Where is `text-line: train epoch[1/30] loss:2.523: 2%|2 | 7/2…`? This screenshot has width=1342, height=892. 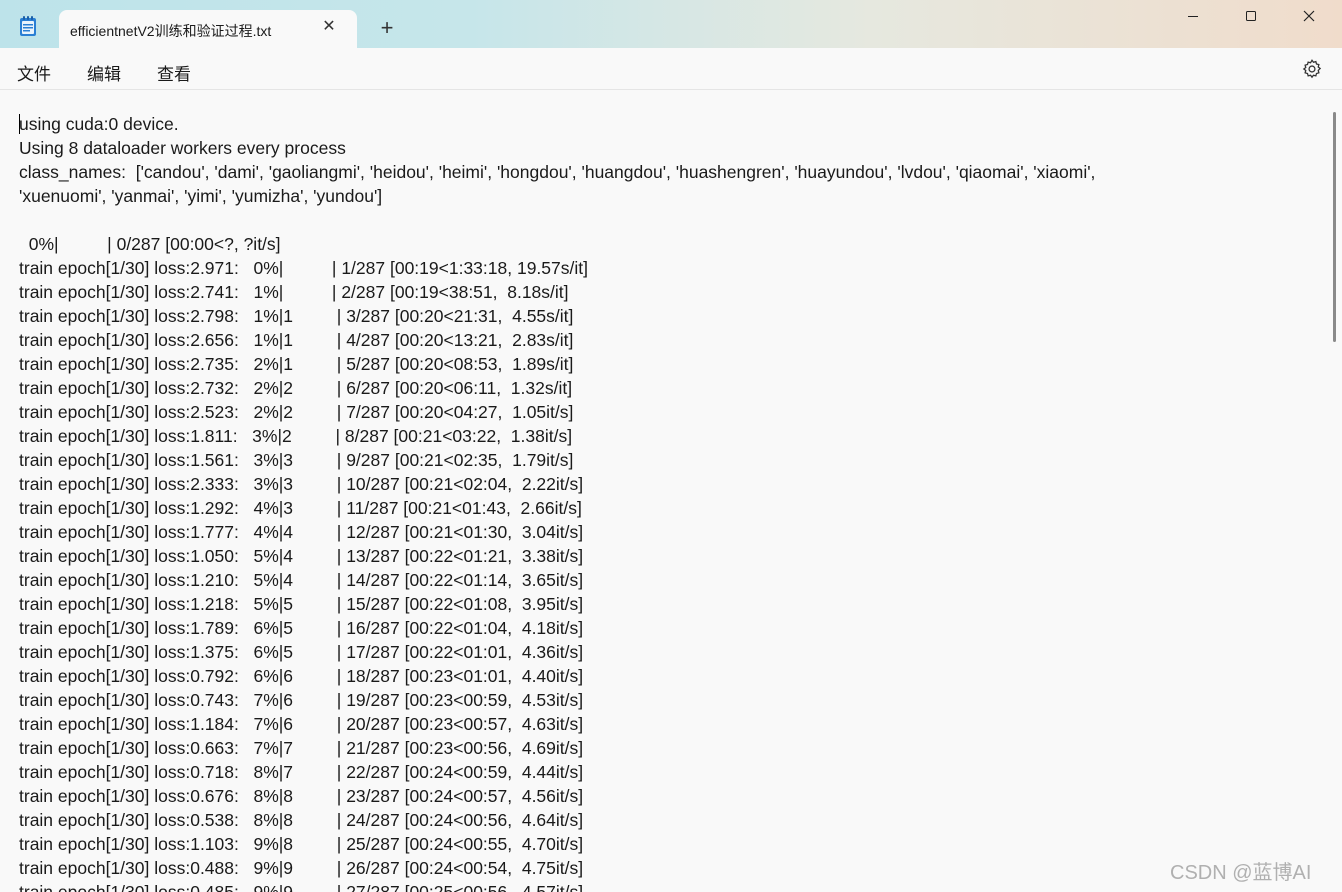 text-line: train epoch[1/30] loss:2.523: 2%|2 | 7/2… is located at coordinates (296, 412).